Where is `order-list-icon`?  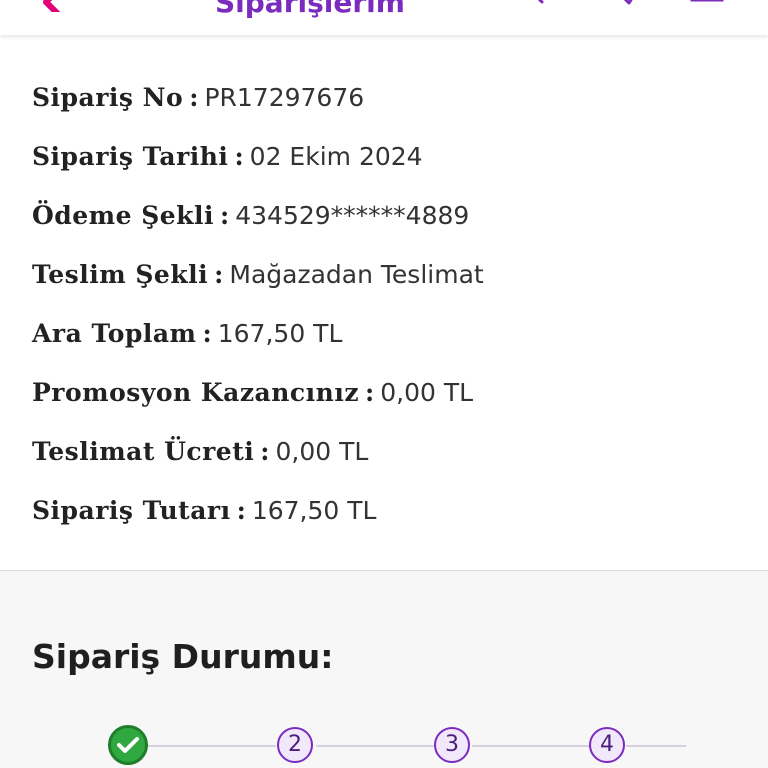
order-list-icon is located at coordinates (617, 4).